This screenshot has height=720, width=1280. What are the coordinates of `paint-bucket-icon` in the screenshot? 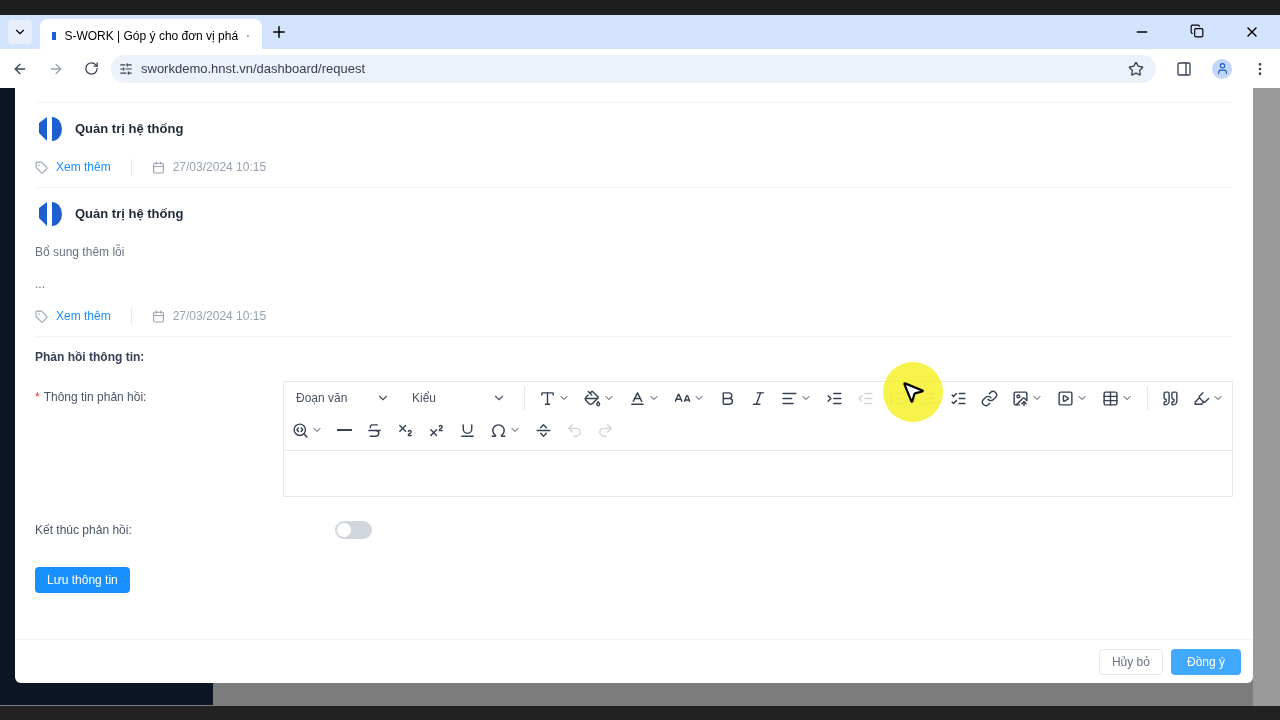 It's located at (592, 398).